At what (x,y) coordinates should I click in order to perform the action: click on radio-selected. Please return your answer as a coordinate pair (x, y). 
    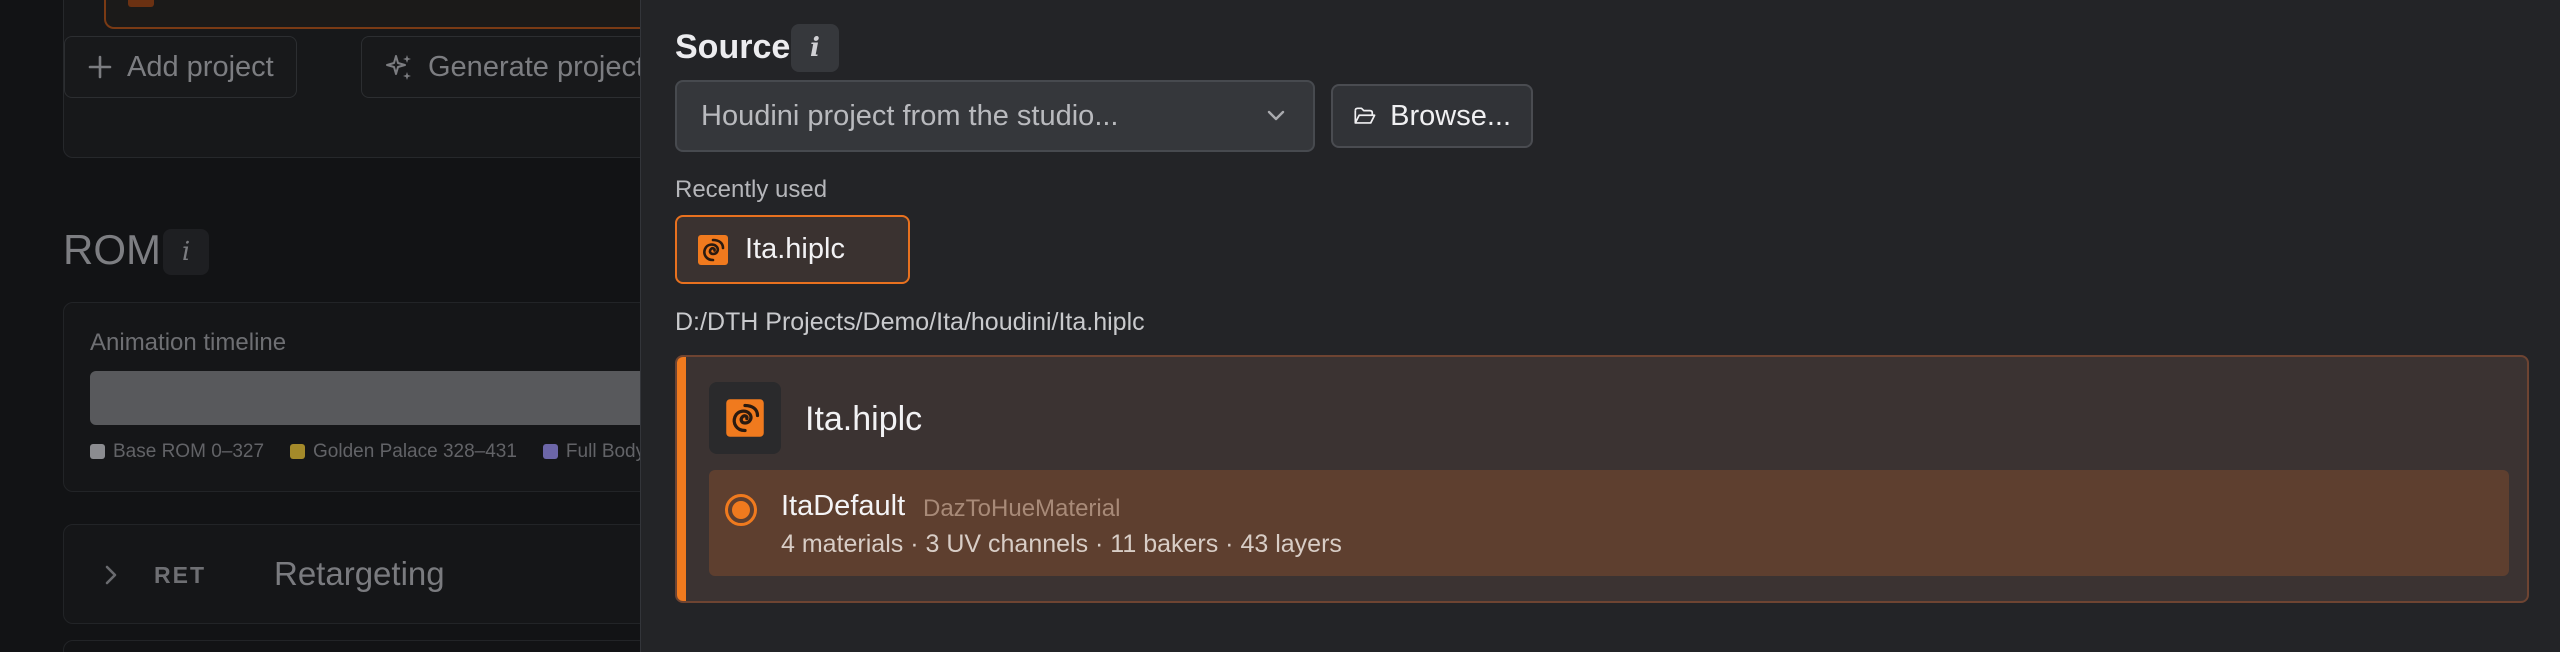
    Looking at the image, I should click on (741, 510).